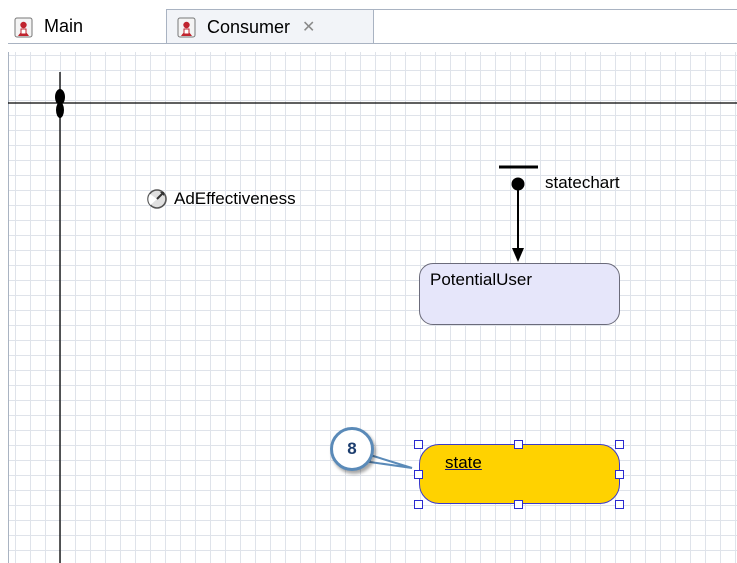  I want to click on callout-pointer, so click(391, 461).